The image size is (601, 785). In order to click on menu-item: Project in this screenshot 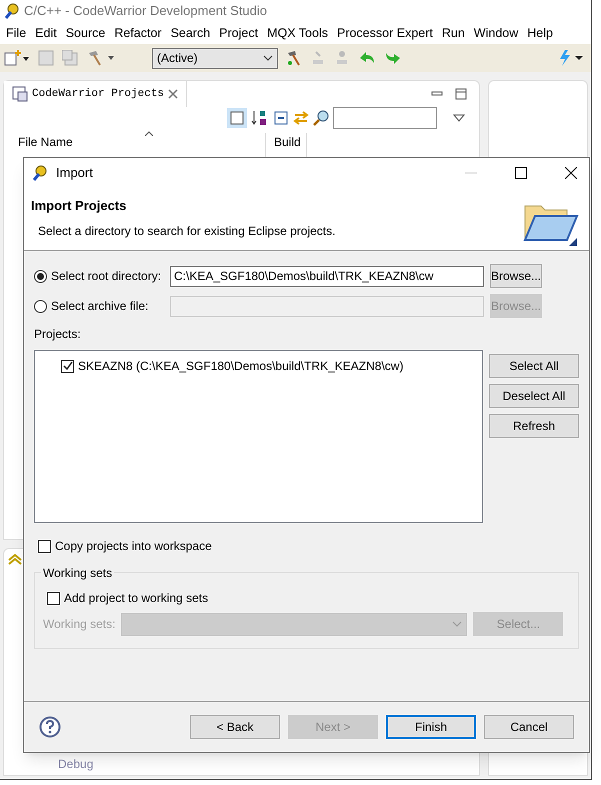, I will do `click(238, 33)`.